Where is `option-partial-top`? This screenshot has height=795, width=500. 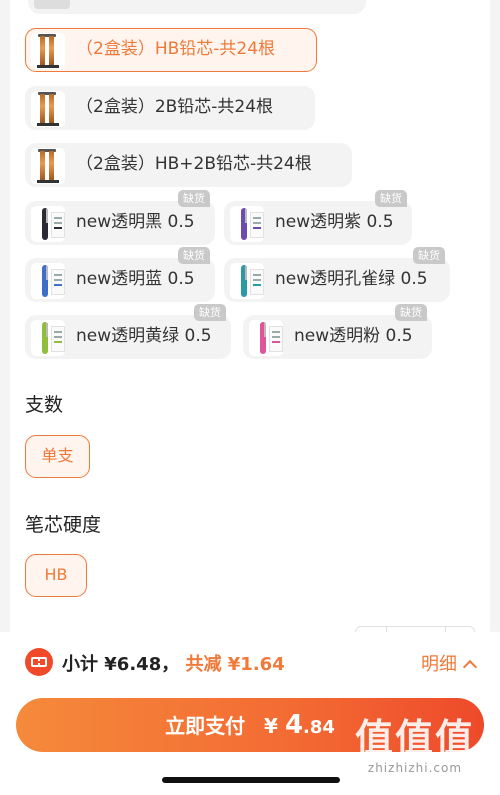 option-partial-top is located at coordinates (197, 7).